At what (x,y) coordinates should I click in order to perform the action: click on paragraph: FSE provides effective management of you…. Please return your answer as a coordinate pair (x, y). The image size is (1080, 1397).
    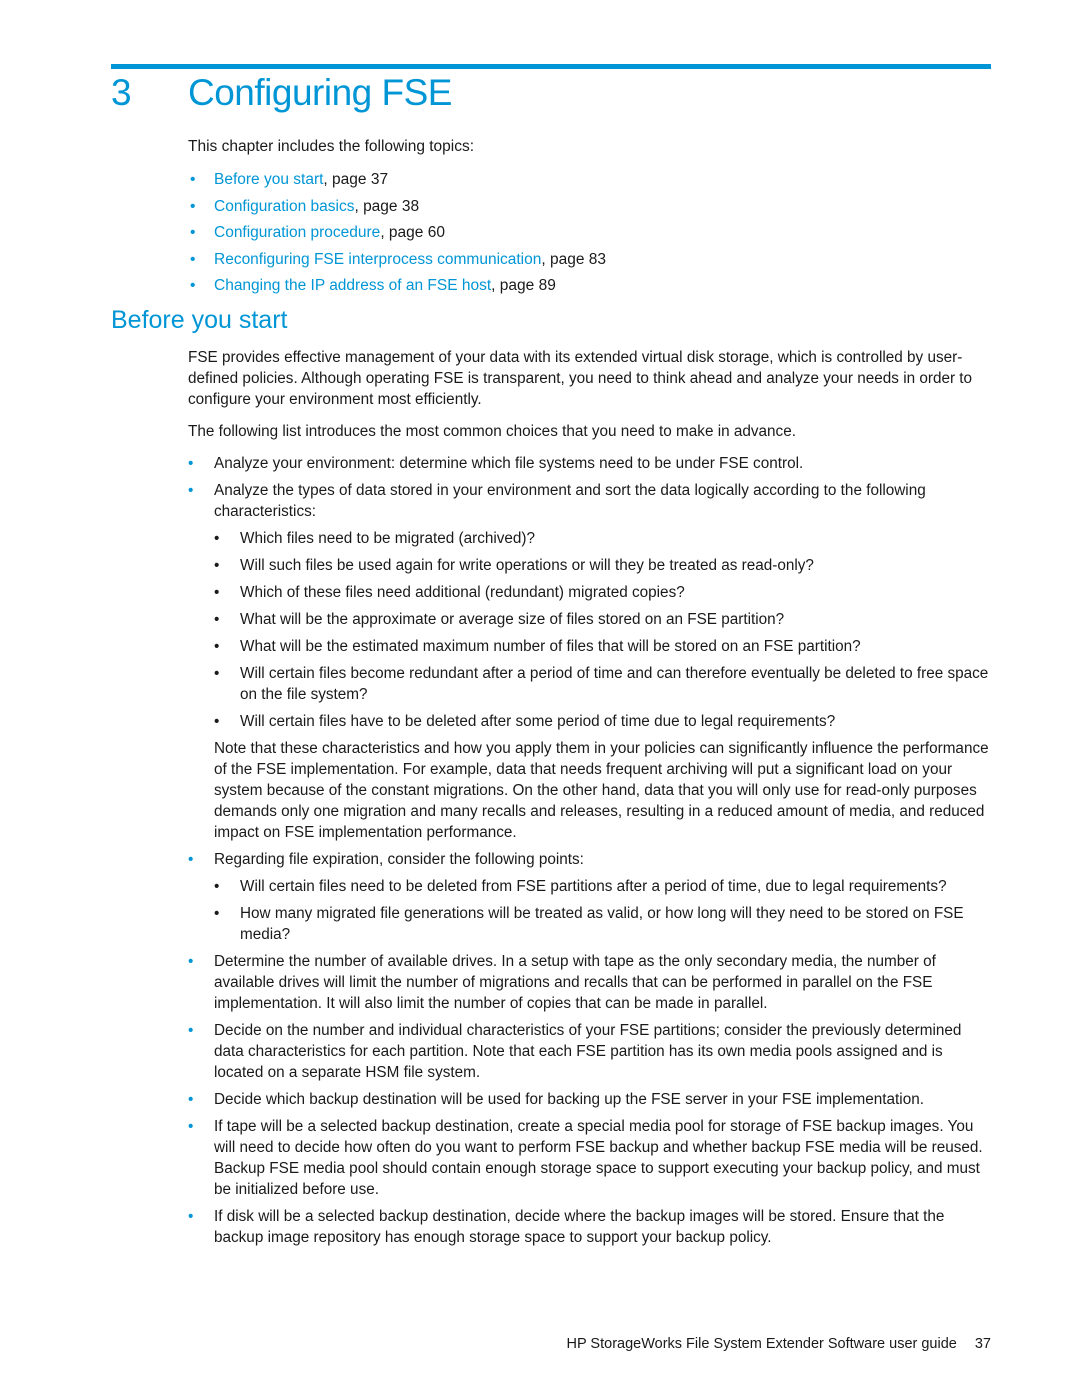
    Looking at the image, I should click on (580, 378).